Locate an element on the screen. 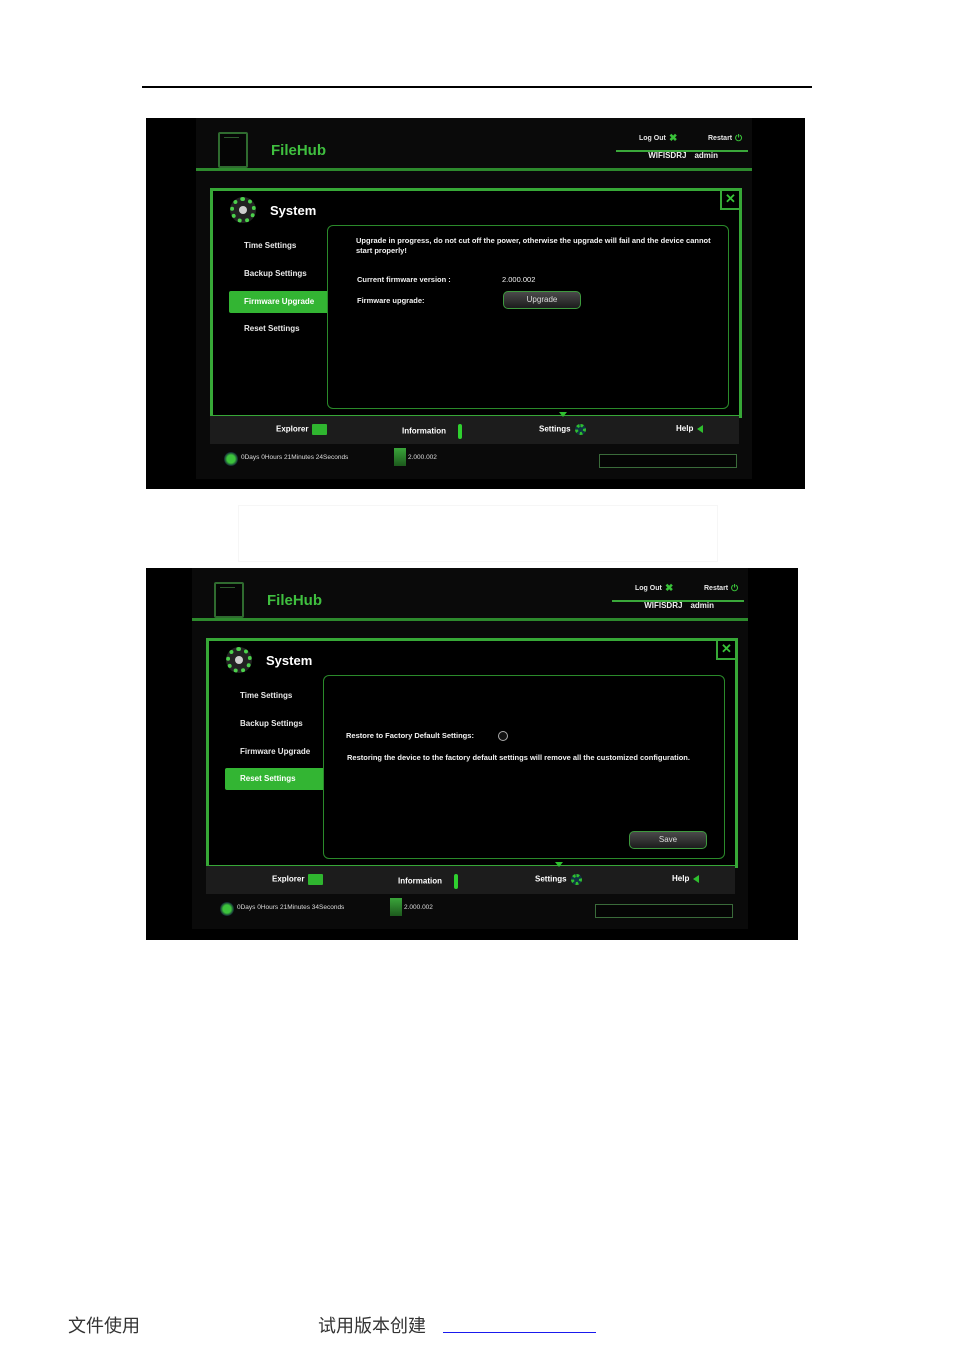  current-version-label: Current firmware version : is located at coordinates (404, 279).